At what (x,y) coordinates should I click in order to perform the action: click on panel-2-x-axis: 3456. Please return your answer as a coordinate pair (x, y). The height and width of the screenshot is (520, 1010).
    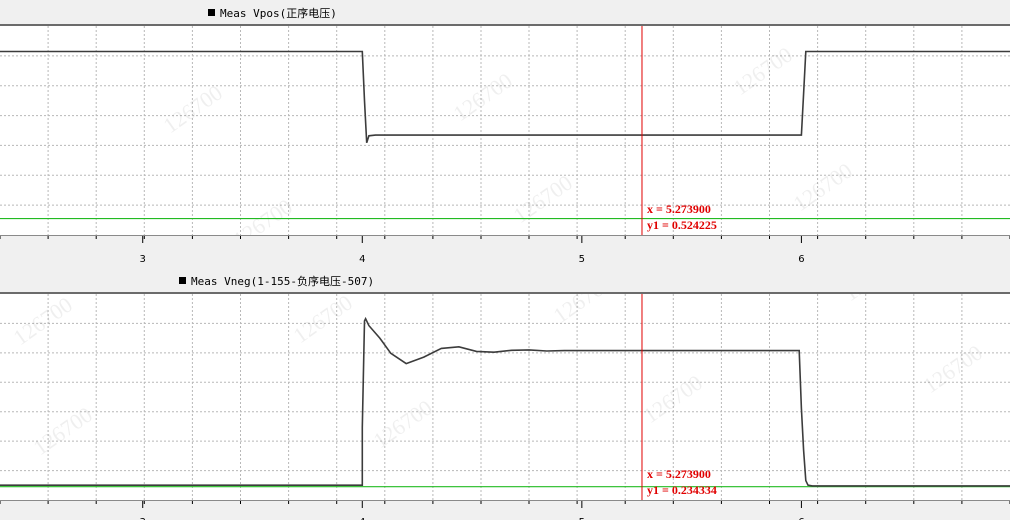
    Looking at the image, I should click on (505, 510).